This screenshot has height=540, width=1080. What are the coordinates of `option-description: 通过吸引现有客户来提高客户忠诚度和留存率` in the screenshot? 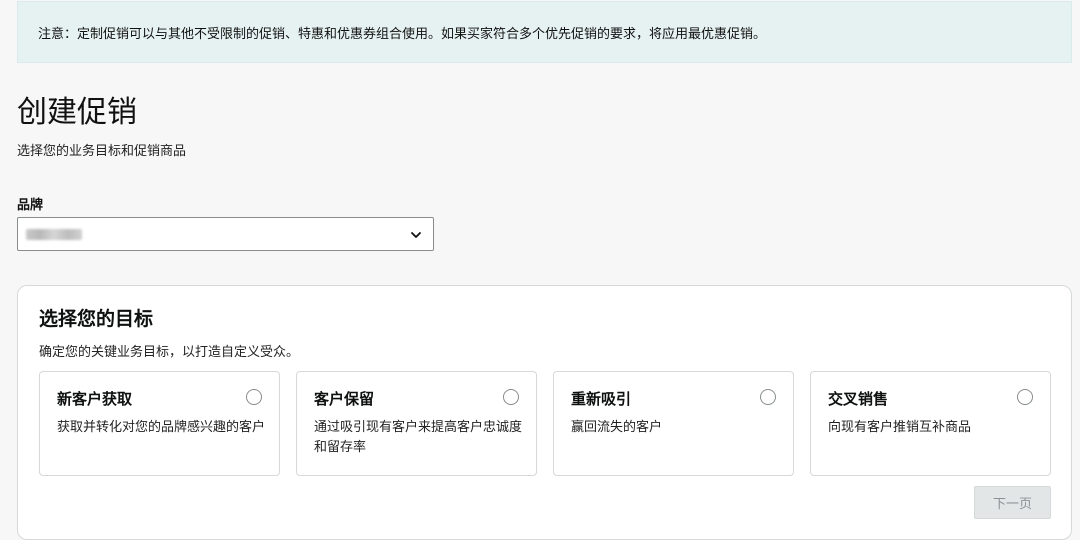 It's located at (418, 437).